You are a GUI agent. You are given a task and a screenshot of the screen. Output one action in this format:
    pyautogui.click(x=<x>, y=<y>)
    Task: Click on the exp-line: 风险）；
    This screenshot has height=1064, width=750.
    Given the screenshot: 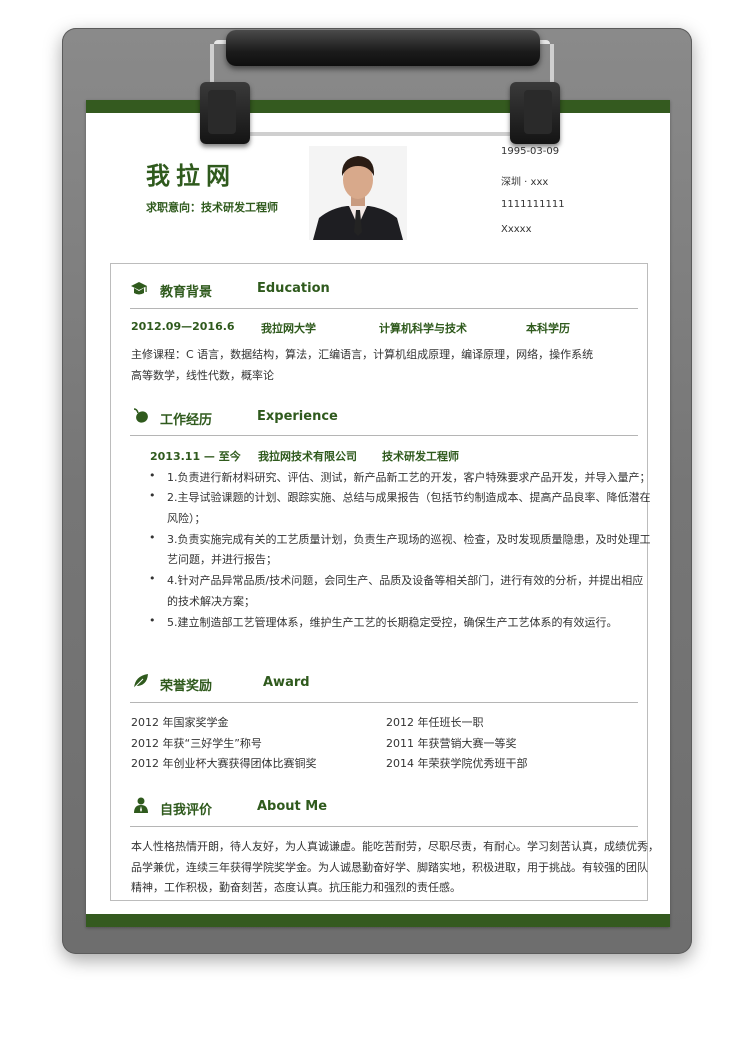 What is the action you would take?
    pyautogui.click(x=186, y=518)
    